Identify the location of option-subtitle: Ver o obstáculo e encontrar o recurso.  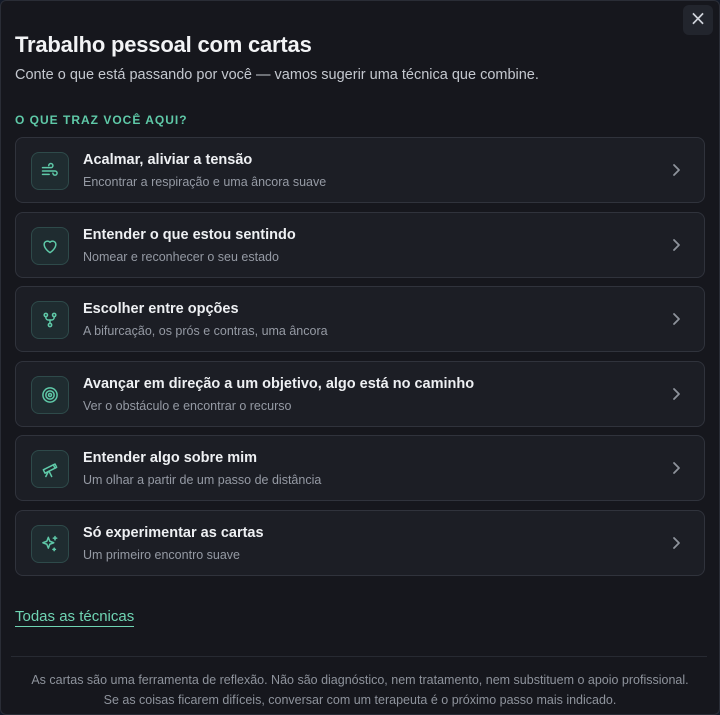
(187, 405).